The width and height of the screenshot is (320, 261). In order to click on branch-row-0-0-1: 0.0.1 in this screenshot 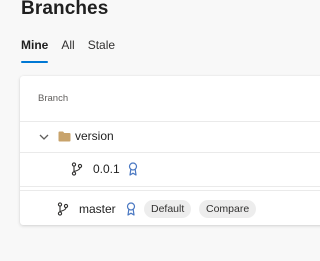, I will do `click(170, 169)`.